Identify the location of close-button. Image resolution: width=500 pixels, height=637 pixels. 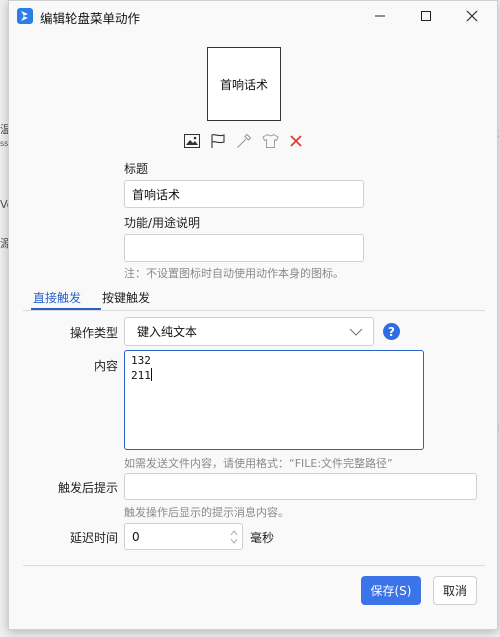
(472, 16).